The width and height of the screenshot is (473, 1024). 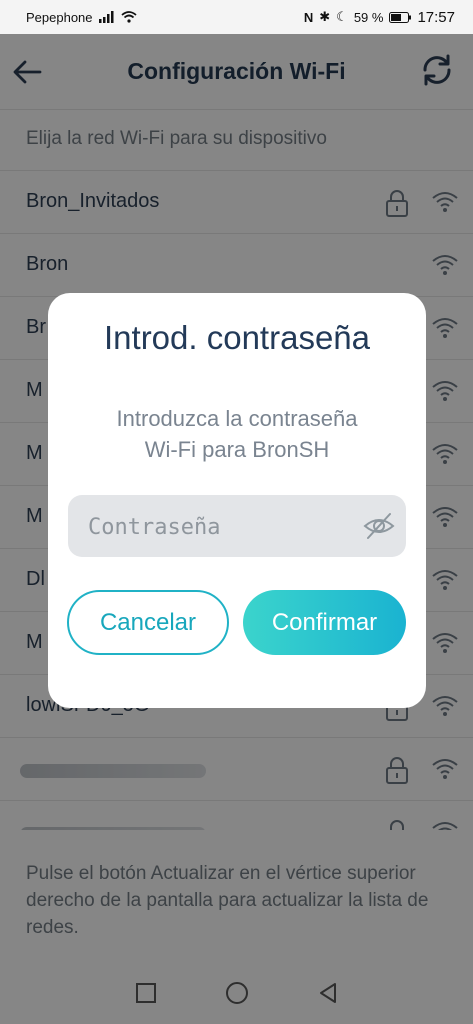 What do you see at coordinates (237, 337) in the screenshot?
I see `dialog-title: Introd. contraseña` at bounding box center [237, 337].